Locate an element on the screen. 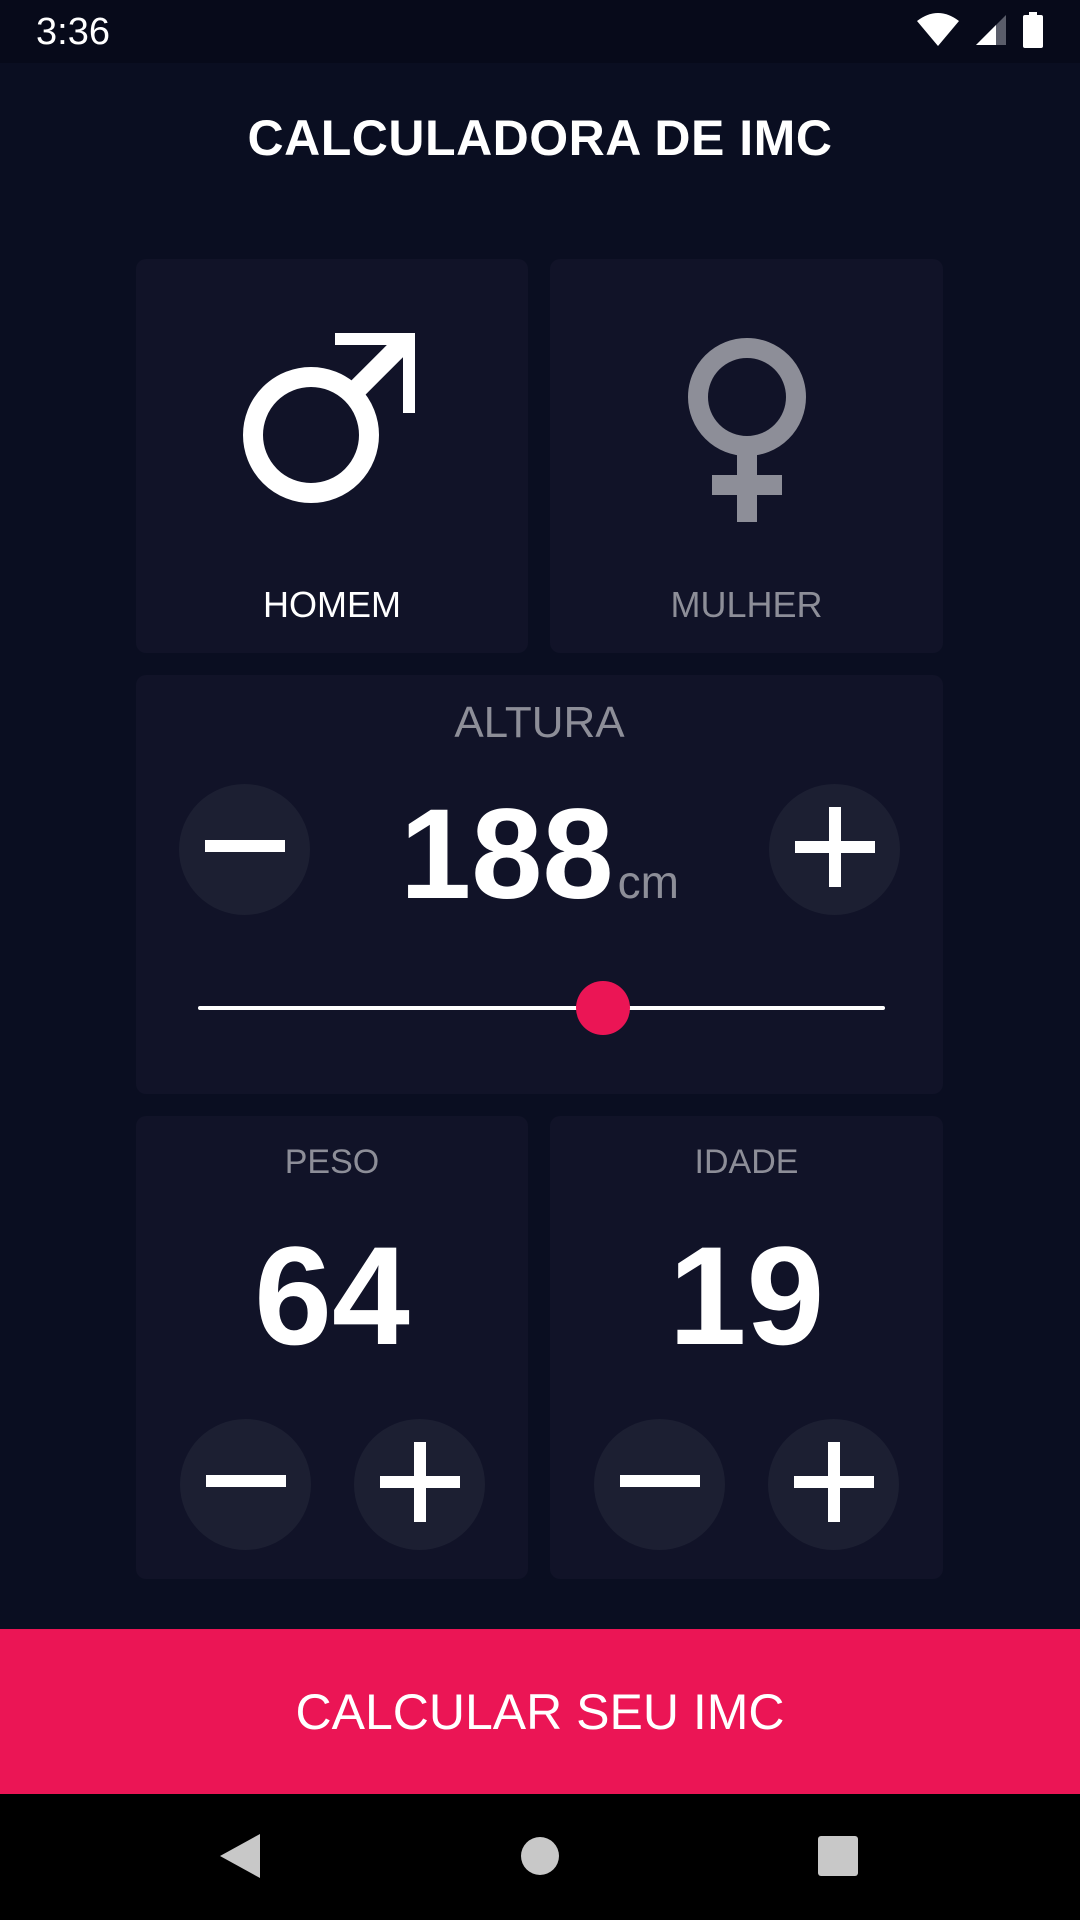 The width and height of the screenshot is (1080, 1920). recents-icon is located at coordinates (838, 1858).